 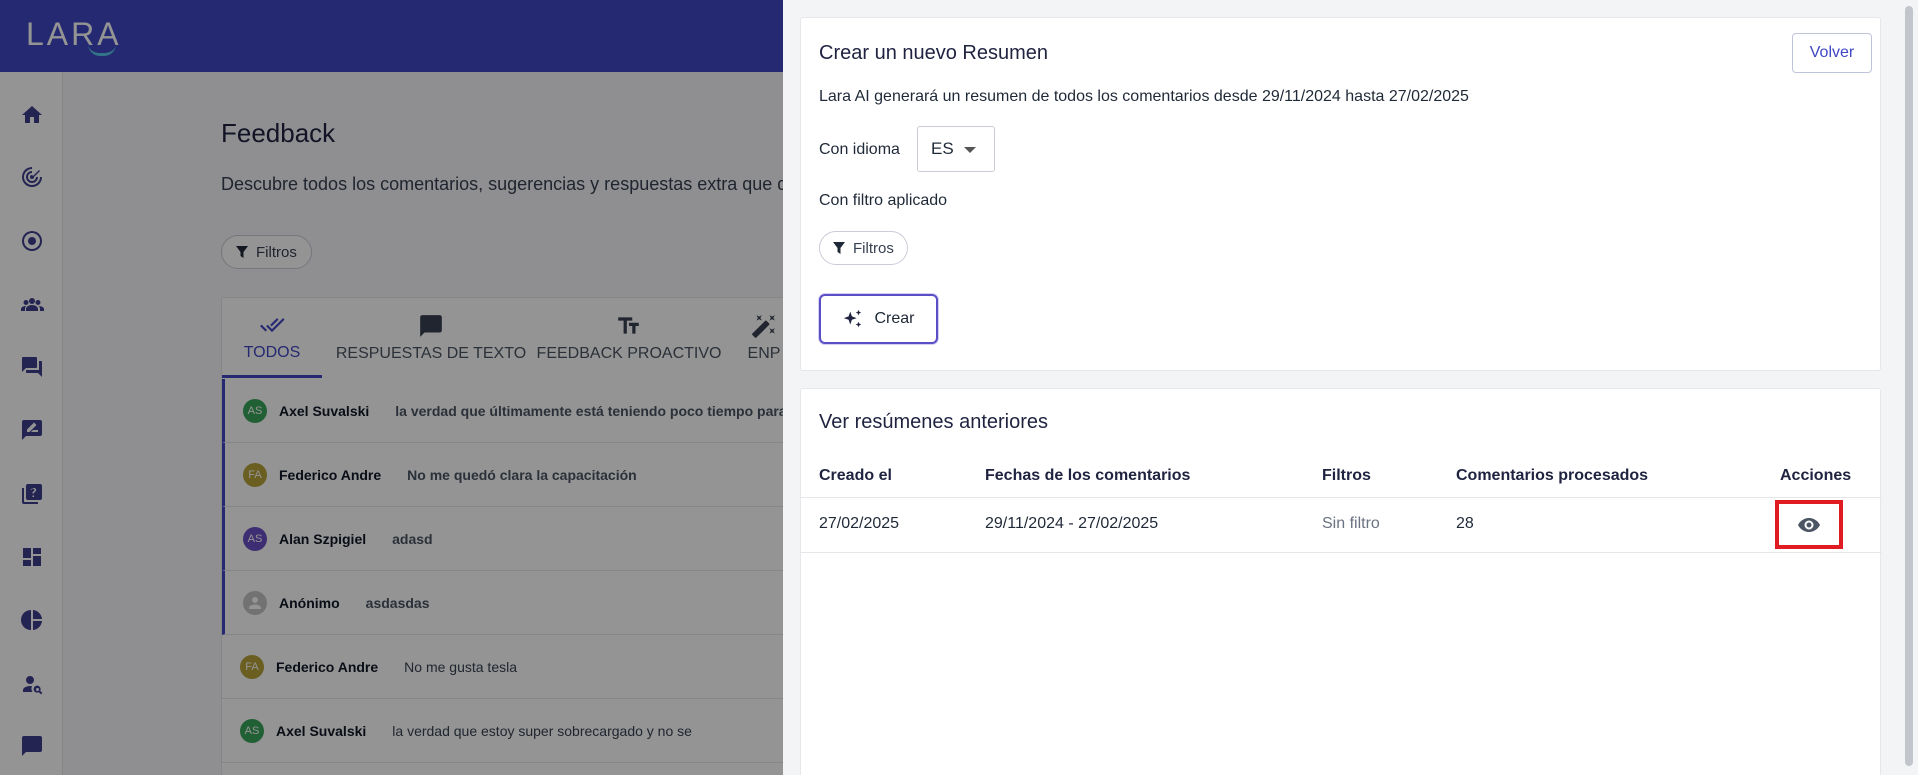 What do you see at coordinates (855, 475) in the screenshot?
I see `column-header-created: Creado el` at bounding box center [855, 475].